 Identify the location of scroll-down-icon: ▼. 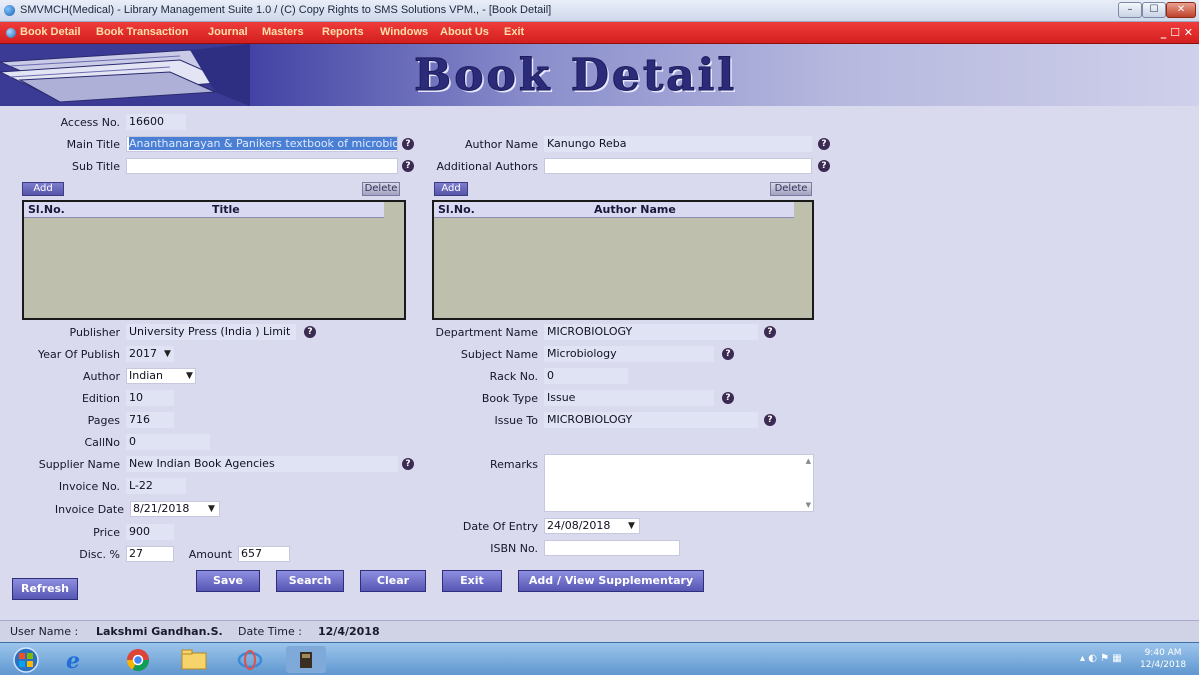
(808, 505).